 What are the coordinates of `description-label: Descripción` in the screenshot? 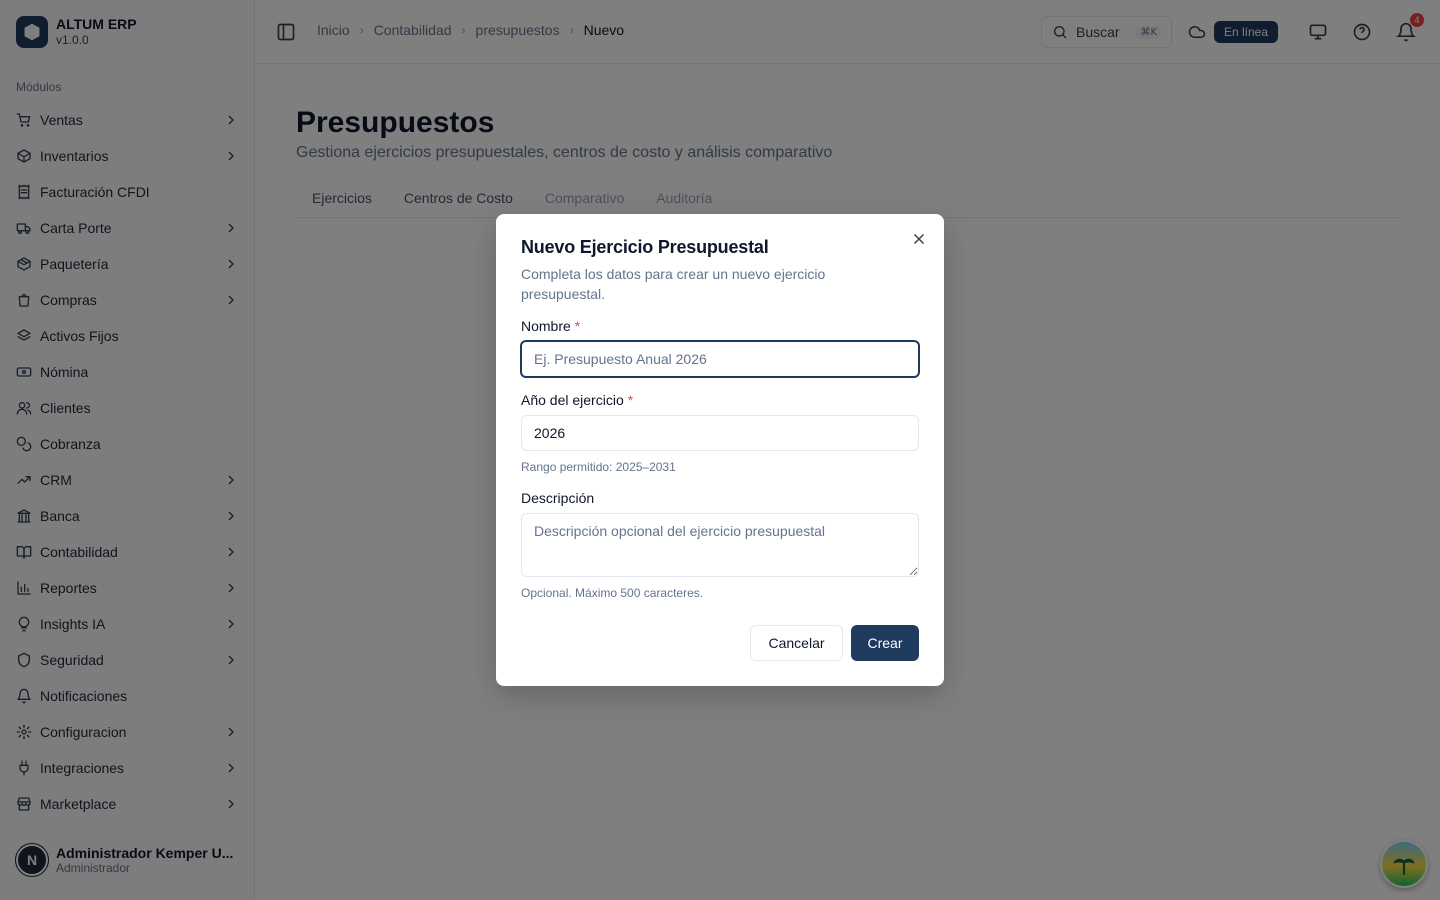 It's located at (558, 498).